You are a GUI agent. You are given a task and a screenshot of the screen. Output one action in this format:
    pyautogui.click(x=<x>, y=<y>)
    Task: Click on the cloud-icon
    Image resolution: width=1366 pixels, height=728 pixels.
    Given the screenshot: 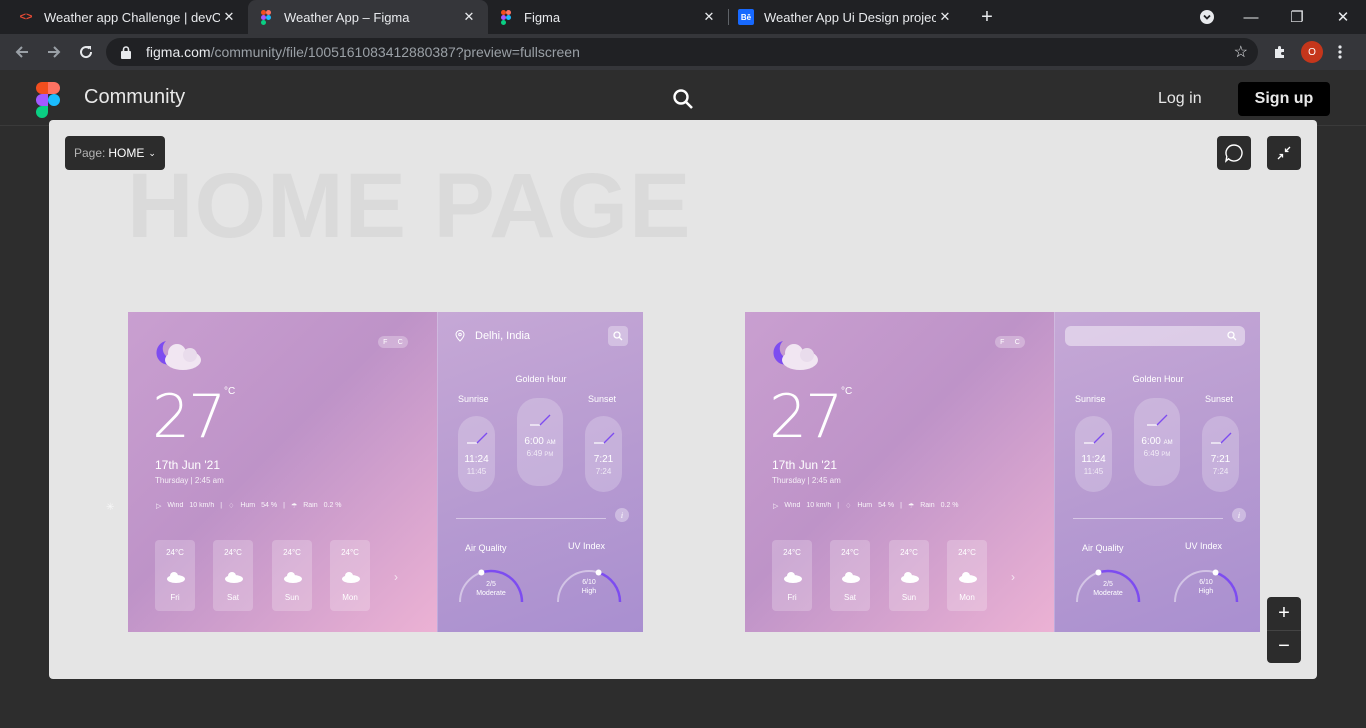 What is the action you would take?
    pyautogui.click(x=793, y=577)
    